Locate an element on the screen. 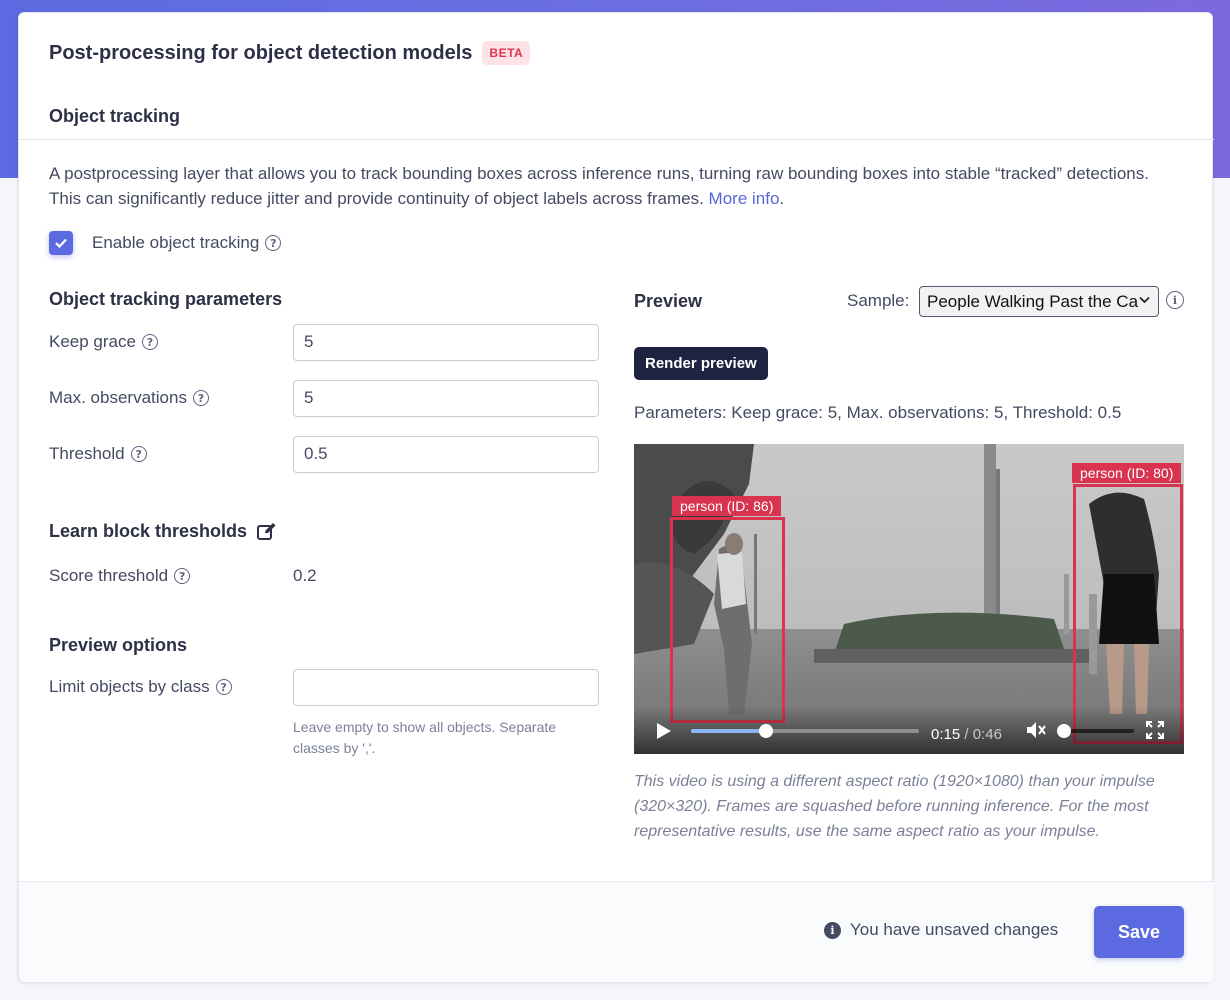 This screenshot has width=1230, height=1000. unsaved-changes-notice: i You have unsaved changes is located at coordinates (941, 930).